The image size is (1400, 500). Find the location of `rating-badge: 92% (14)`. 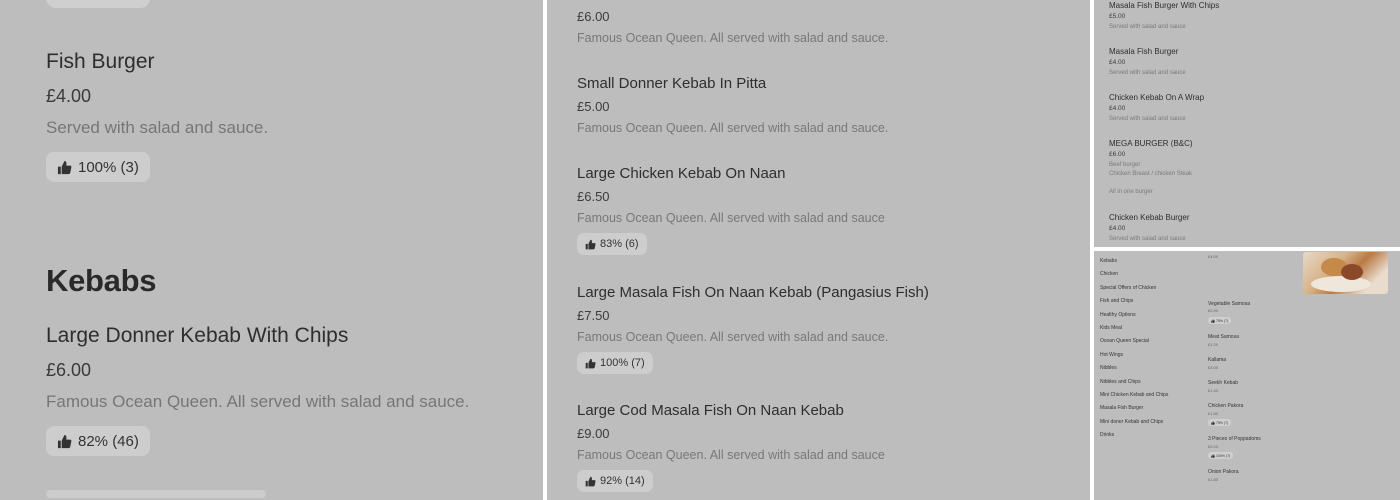

rating-badge: 92% (14) is located at coordinates (615, 481).